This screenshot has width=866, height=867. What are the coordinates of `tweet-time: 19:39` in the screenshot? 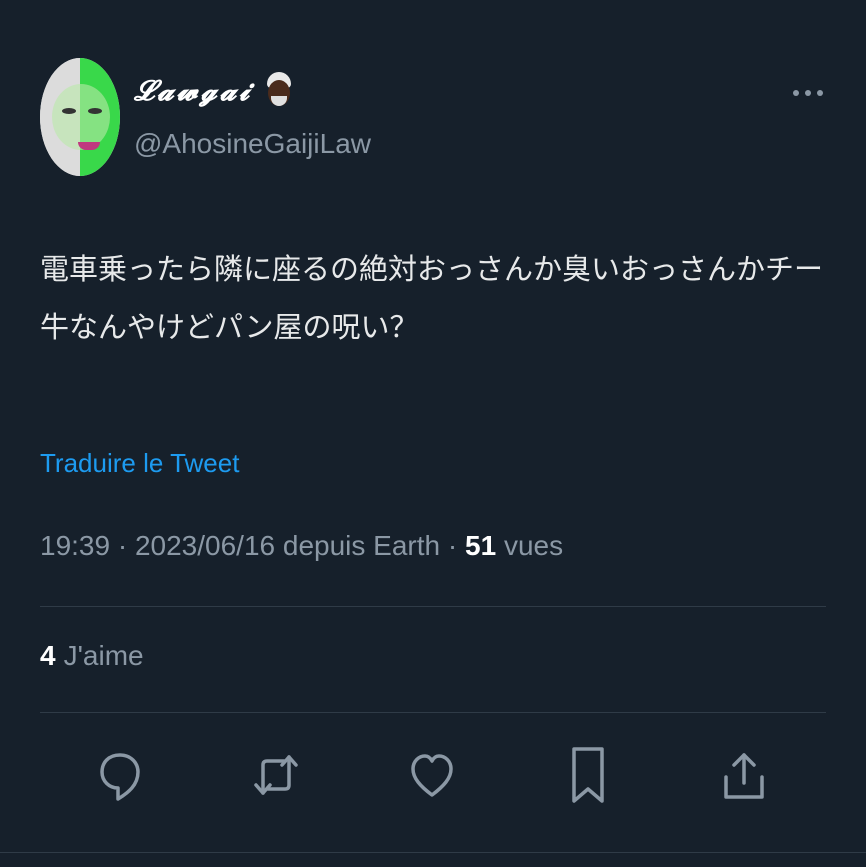 It's located at (75, 545).